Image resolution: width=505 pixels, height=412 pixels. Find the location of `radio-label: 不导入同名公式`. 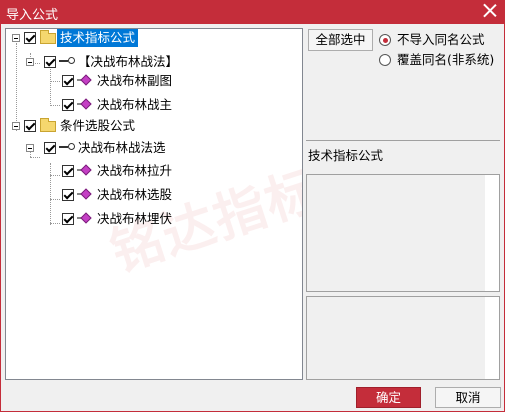

radio-label: 不导入同名公式 is located at coordinates (441, 39).